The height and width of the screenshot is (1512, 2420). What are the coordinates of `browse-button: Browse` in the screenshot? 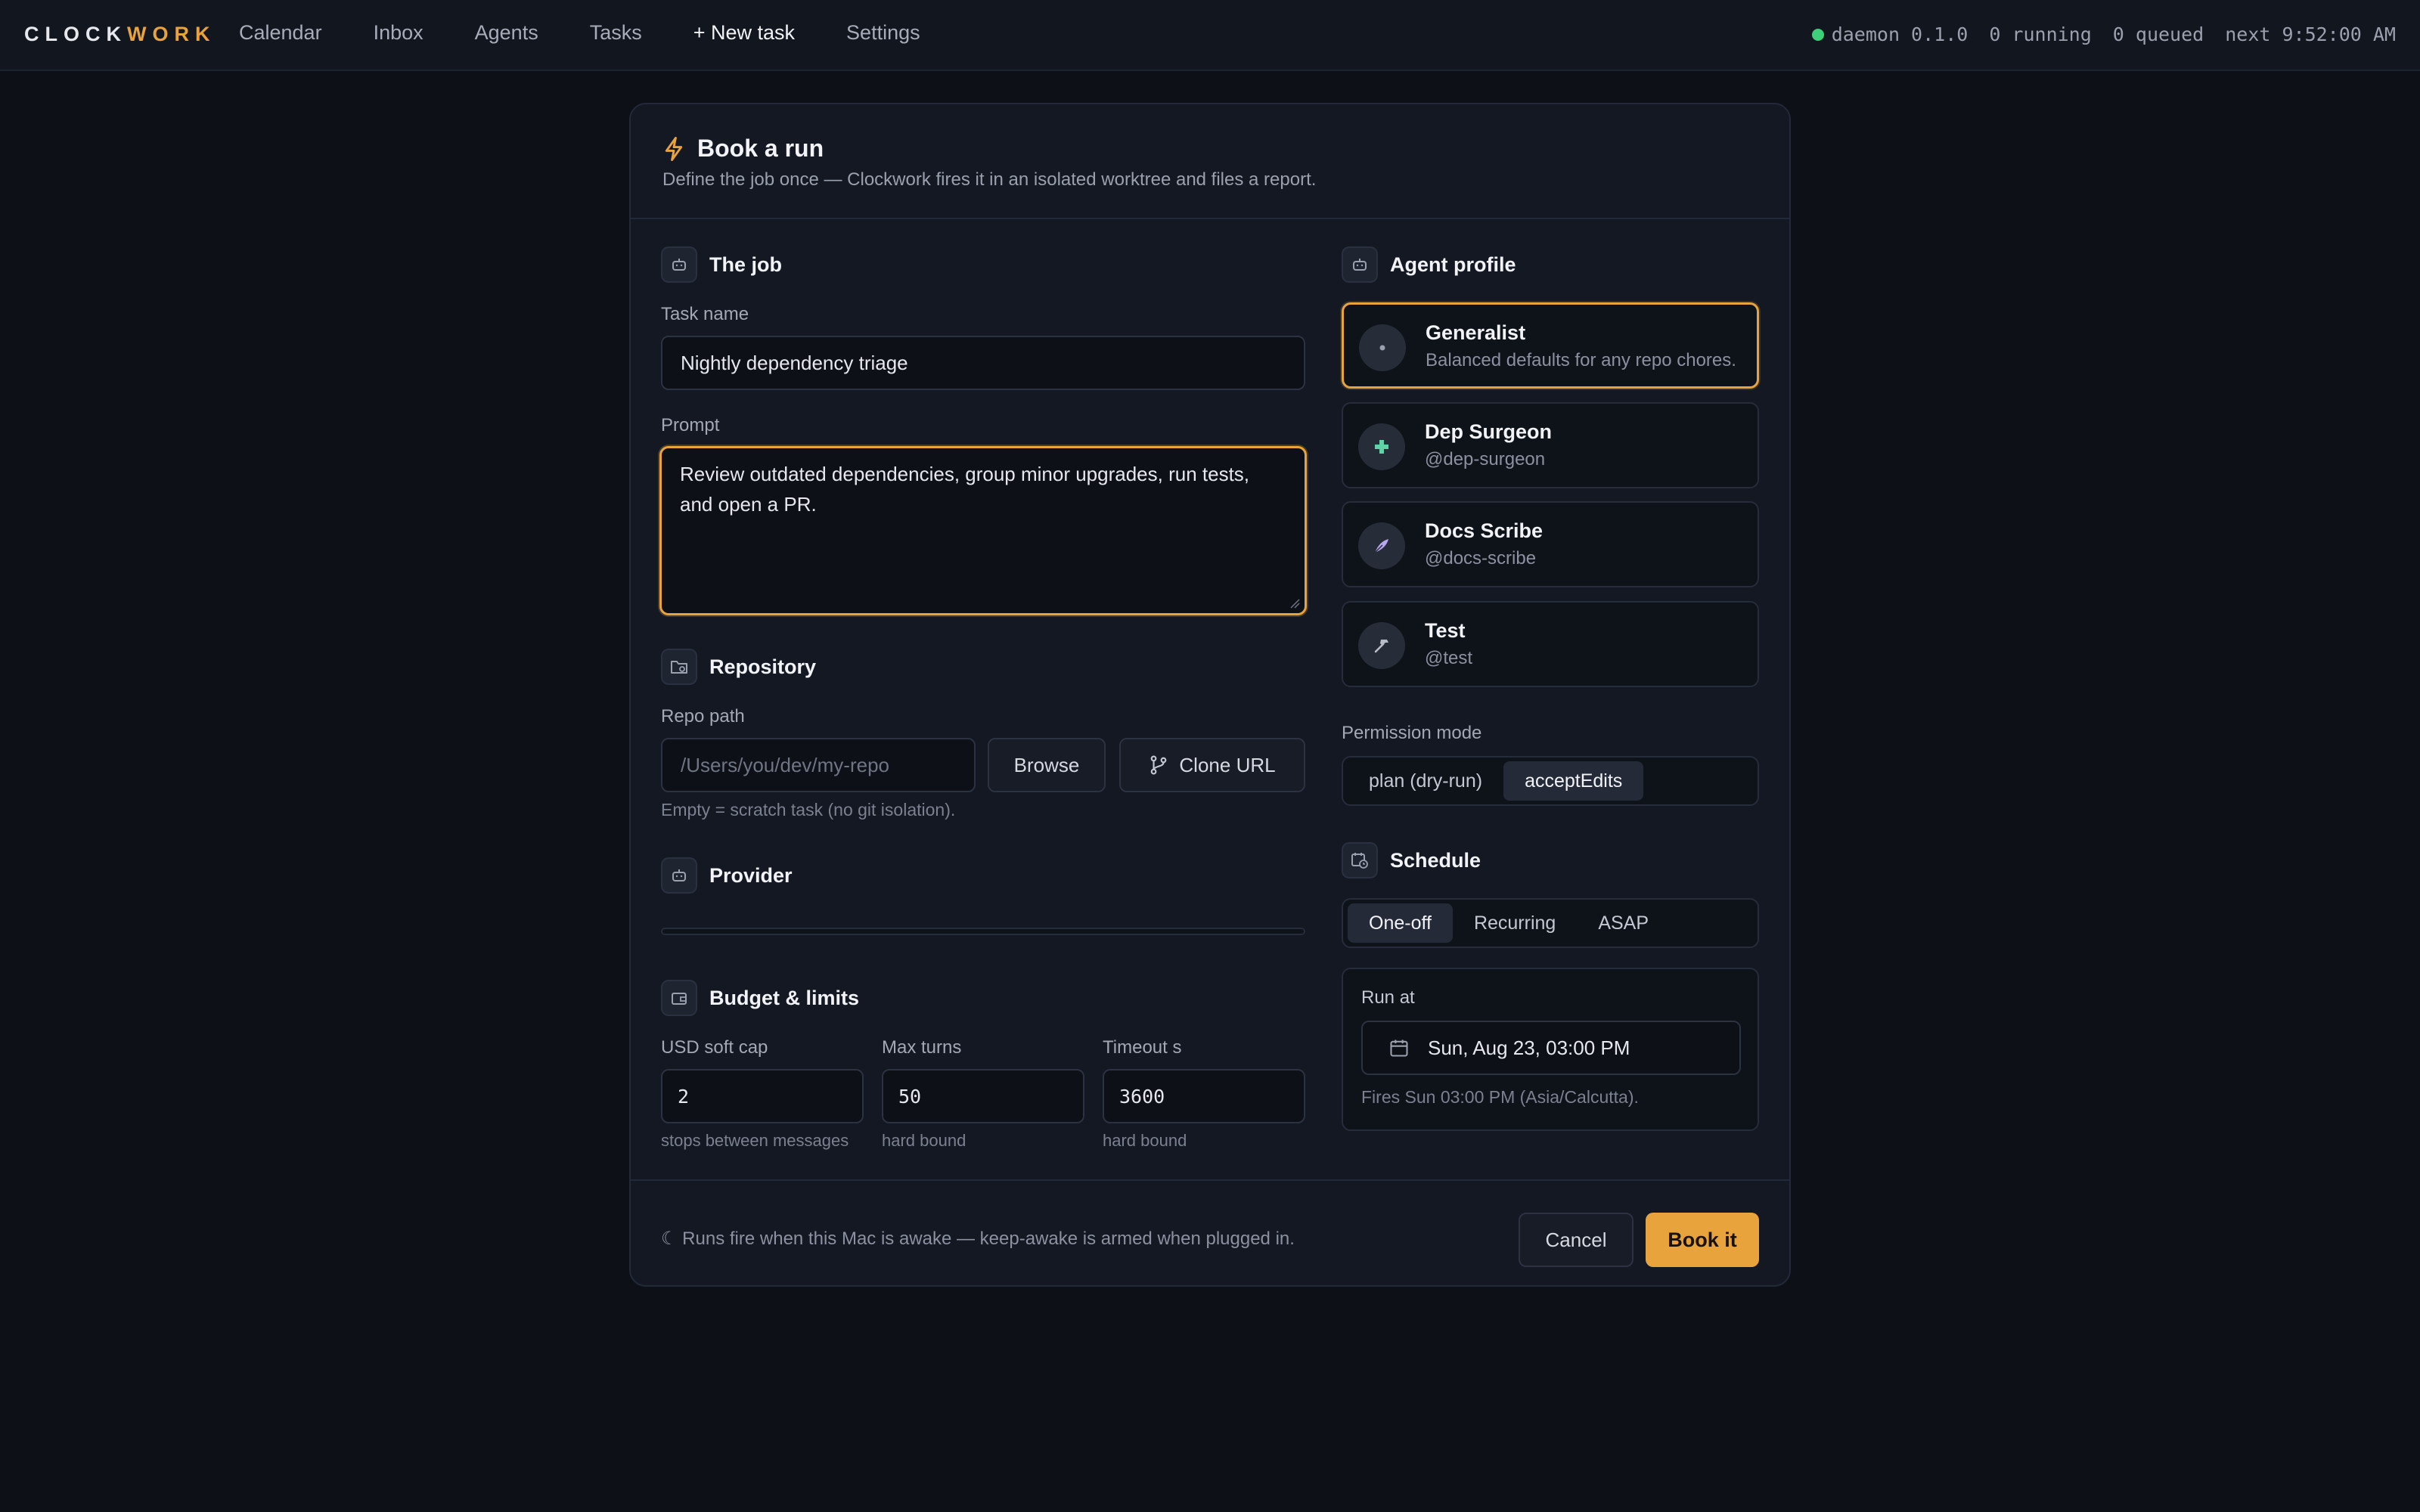 It's located at (1047, 765).